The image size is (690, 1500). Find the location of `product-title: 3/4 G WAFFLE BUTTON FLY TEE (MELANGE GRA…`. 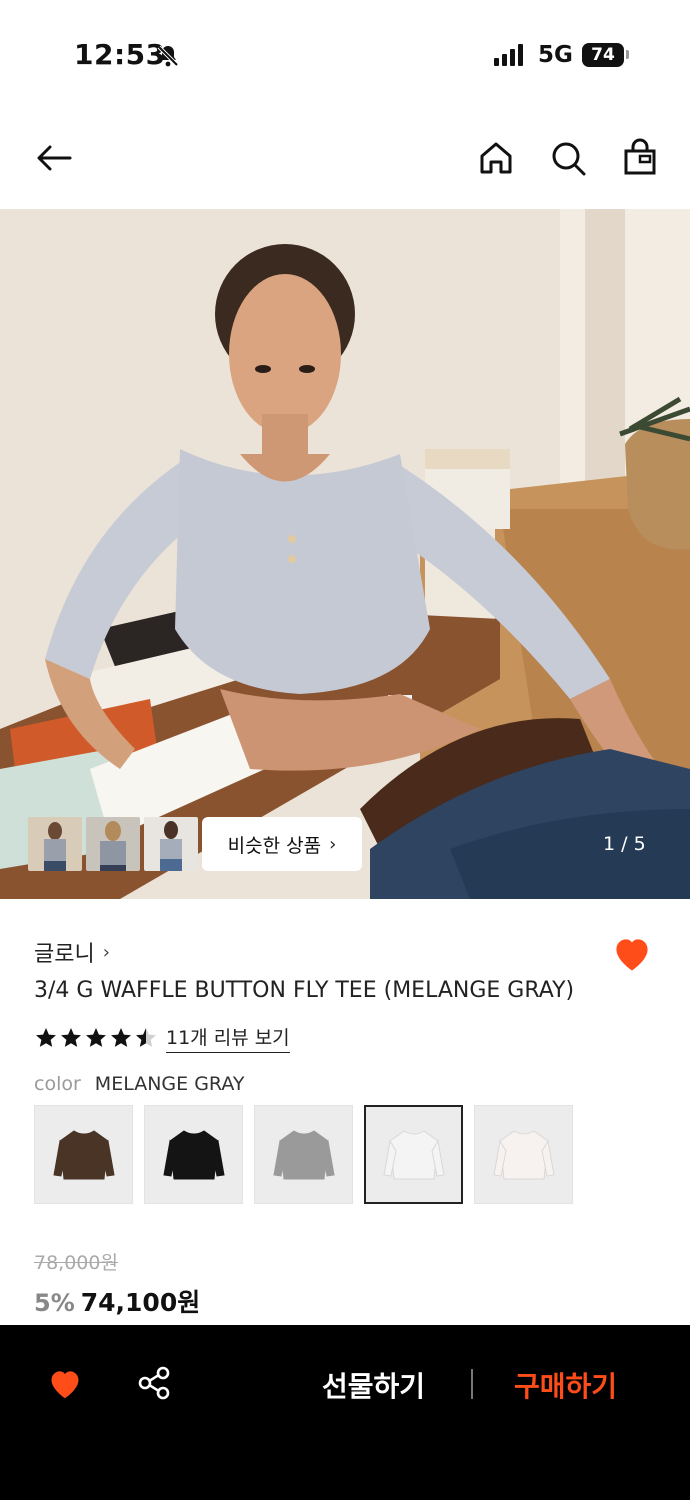

product-title: 3/4 G WAFFLE BUTTON FLY TEE (MELANGE GRA… is located at coordinates (304, 990).